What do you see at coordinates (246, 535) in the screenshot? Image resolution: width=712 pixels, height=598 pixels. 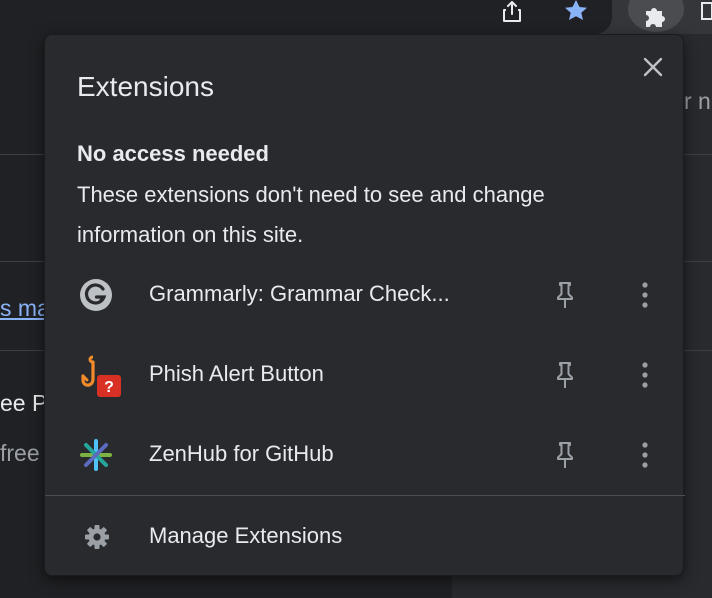 I see `manage-extensions-label: Manage Extensions` at bounding box center [246, 535].